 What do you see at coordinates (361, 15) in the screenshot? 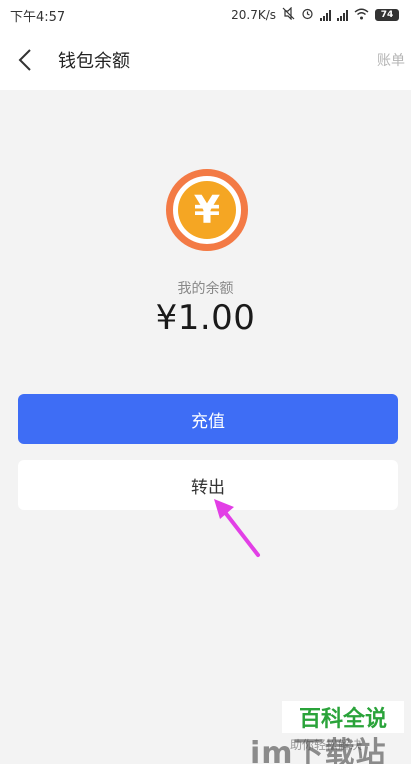
I see `wifi-icon` at bounding box center [361, 15].